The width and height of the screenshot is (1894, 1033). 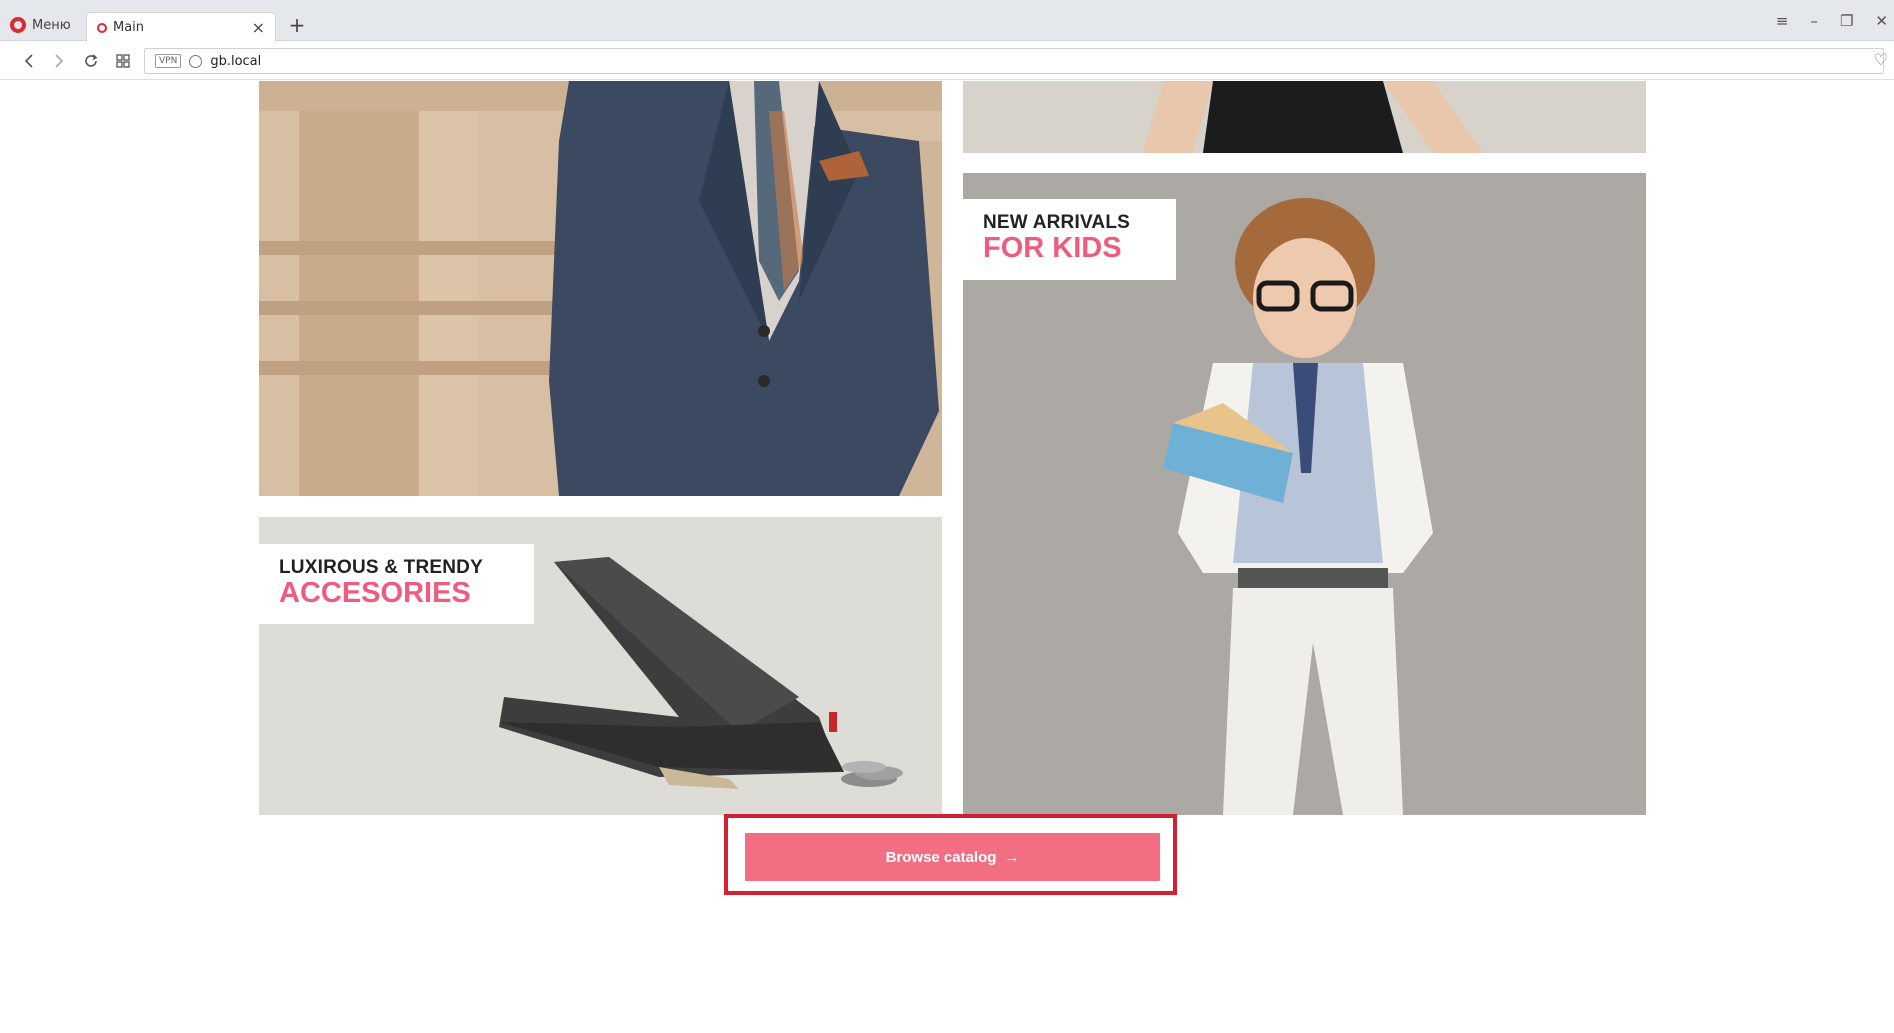 What do you see at coordinates (18, 25) in the screenshot?
I see `opera-logo-icon` at bounding box center [18, 25].